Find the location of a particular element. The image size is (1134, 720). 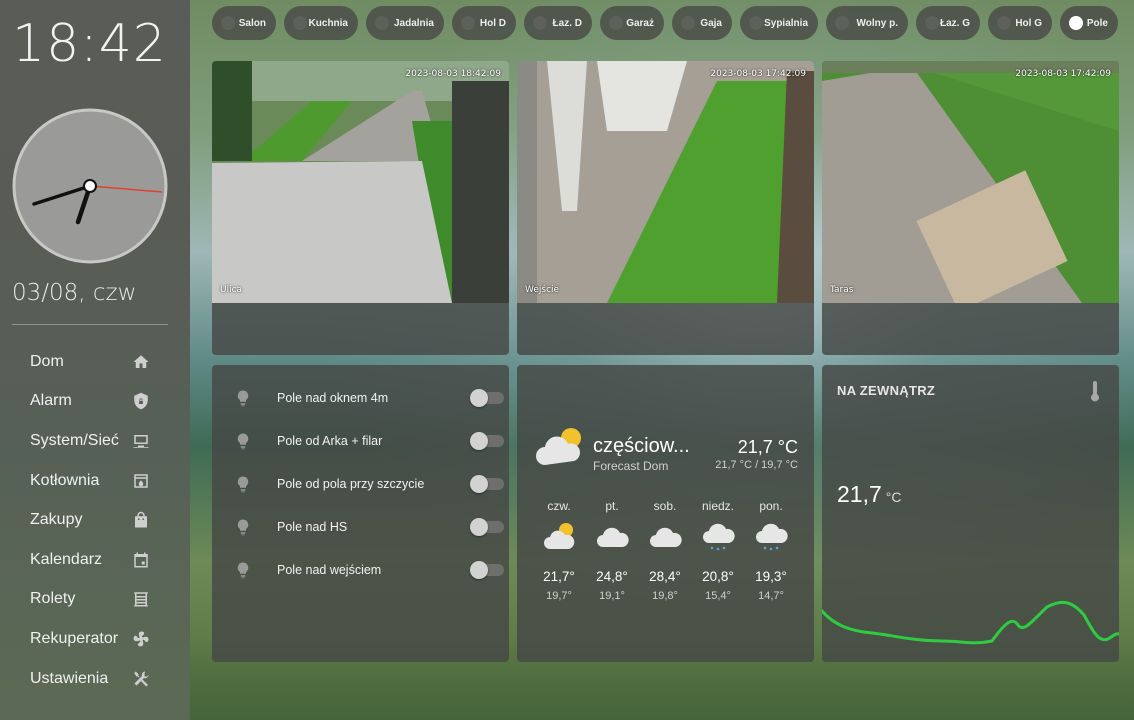

sidebar-item-label: Rolety is located at coordinates (53, 599).